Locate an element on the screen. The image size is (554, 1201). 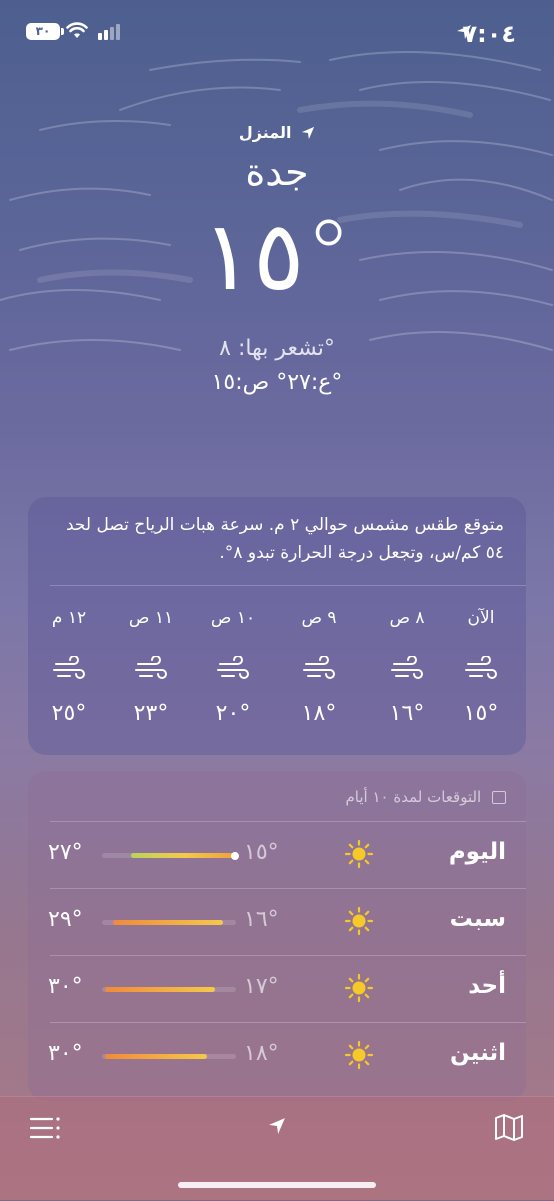
home-indicator is located at coordinates (277, 1185).